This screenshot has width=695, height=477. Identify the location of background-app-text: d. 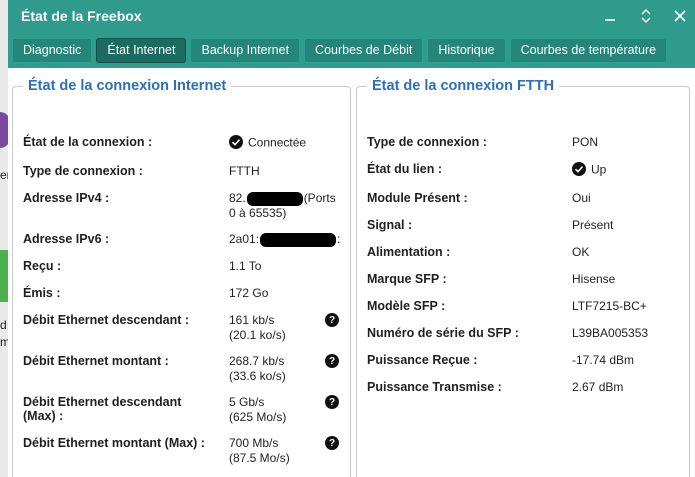
(3, 325).